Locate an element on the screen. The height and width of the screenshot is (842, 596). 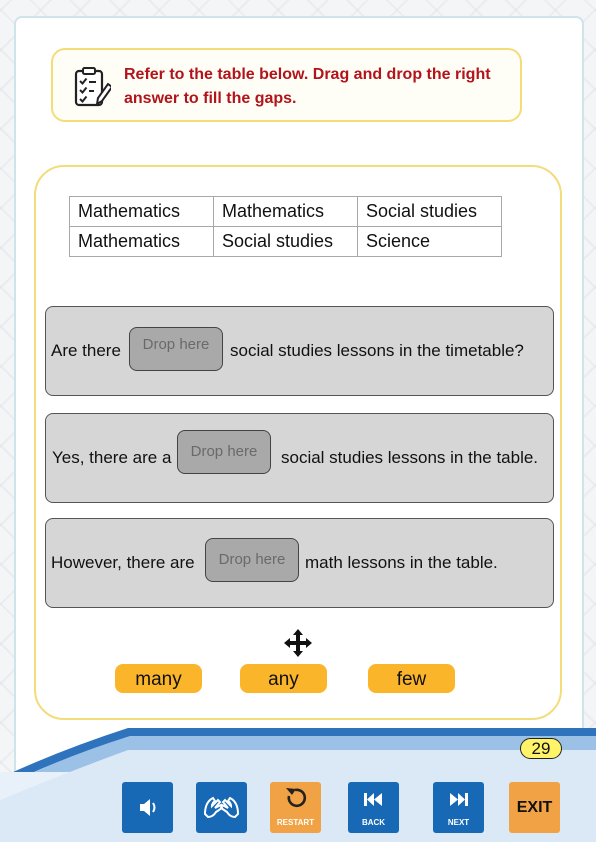
drop-zone-3: Drop here is located at coordinates (252, 560).